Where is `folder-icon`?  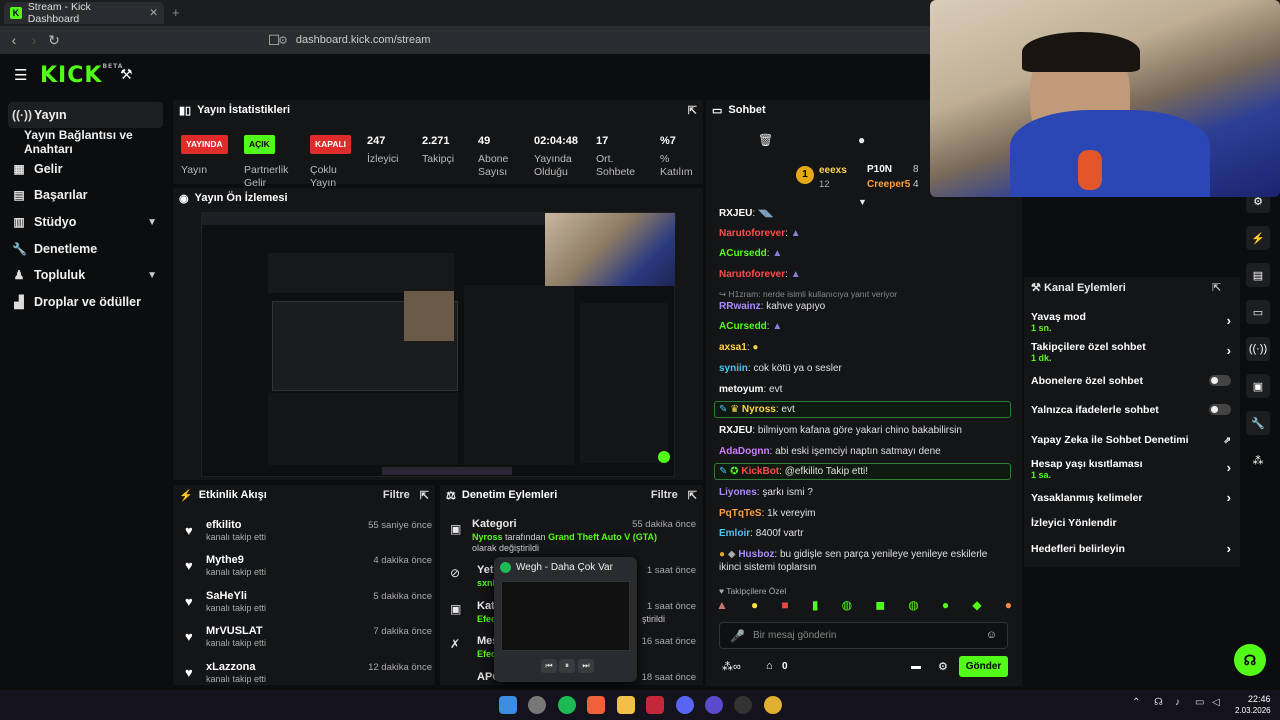
folder-icon is located at coordinates (626, 705).